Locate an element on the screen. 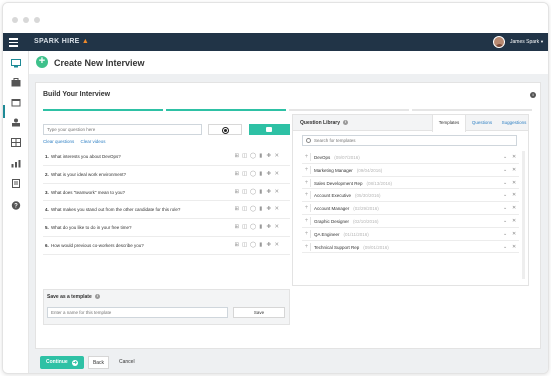 This screenshot has height=376, width=551. library-search-box is located at coordinates (409, 140).